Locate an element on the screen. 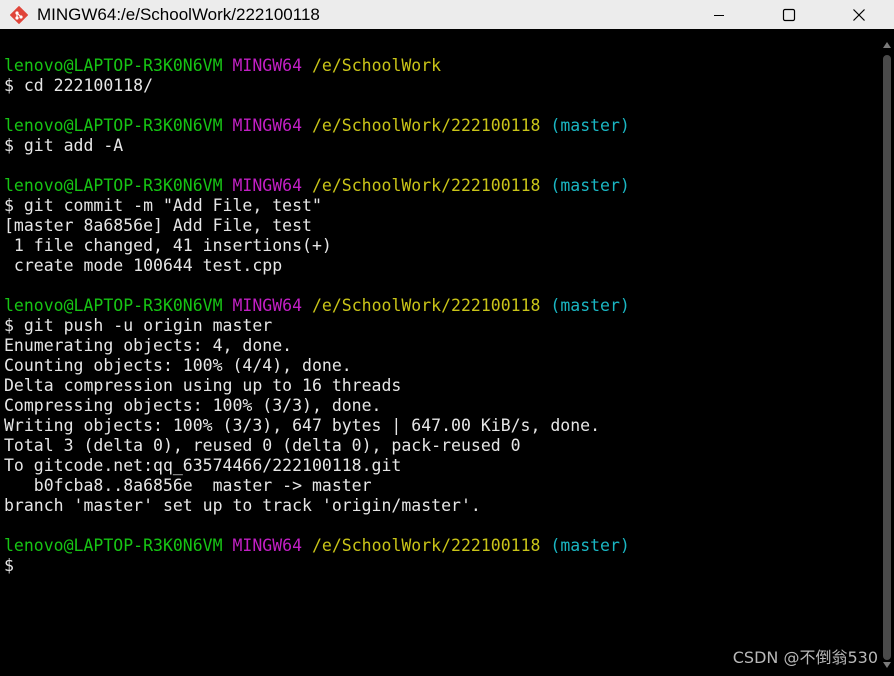  output-line: Counting objects: 100% (4/4), done. is located at coordinates (442, 366).